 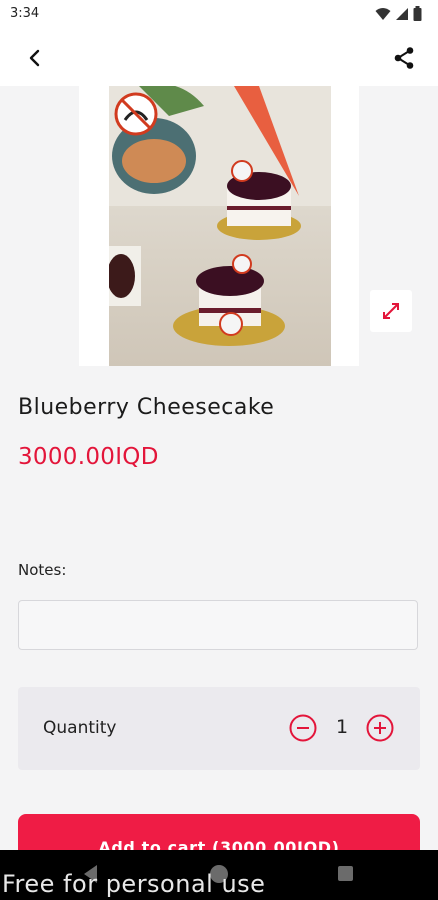 I want to click on product-name: Blueberry Cheesecake, so click(x=146, y=407).